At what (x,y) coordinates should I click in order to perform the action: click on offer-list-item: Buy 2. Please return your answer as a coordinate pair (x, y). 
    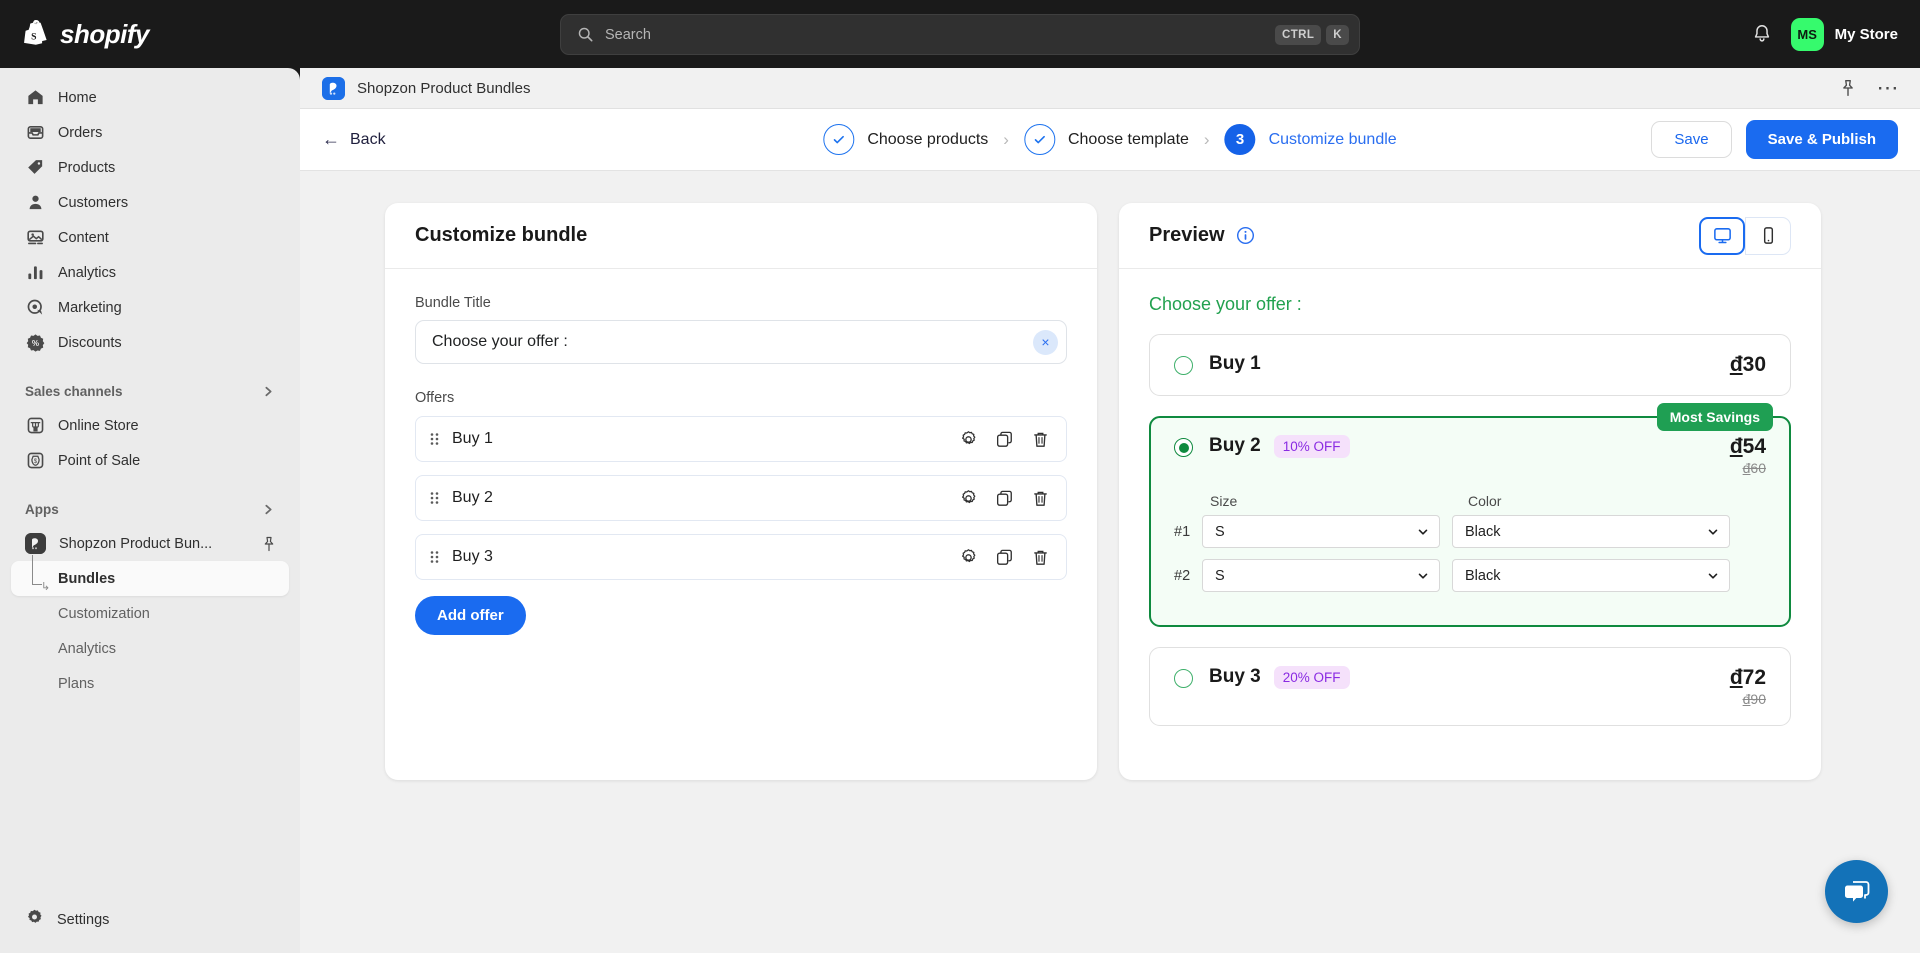
    Looking at the image, I should click on (741, 498).